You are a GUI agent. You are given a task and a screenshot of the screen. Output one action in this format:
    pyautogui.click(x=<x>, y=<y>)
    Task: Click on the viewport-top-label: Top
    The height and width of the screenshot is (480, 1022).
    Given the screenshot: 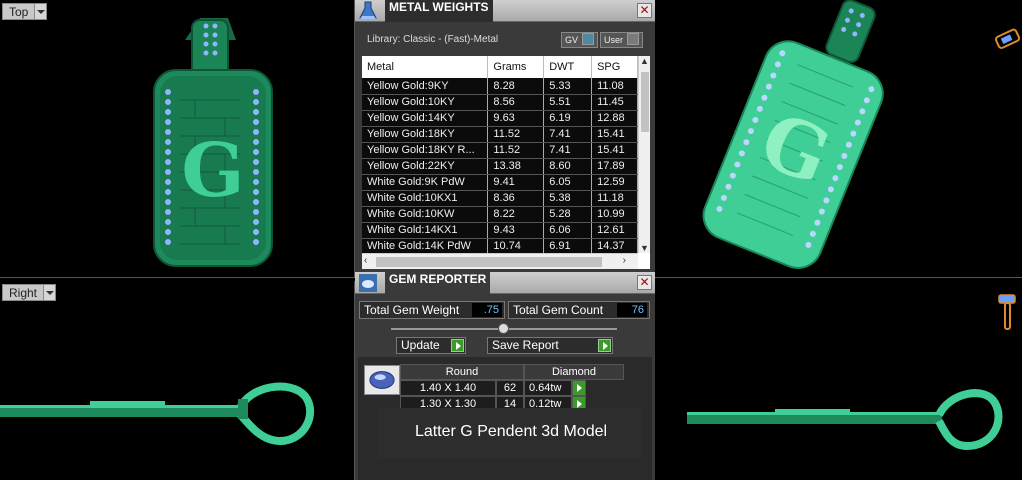 What is the action you would take?
    pyautogui.click(x=25, y=11)
    